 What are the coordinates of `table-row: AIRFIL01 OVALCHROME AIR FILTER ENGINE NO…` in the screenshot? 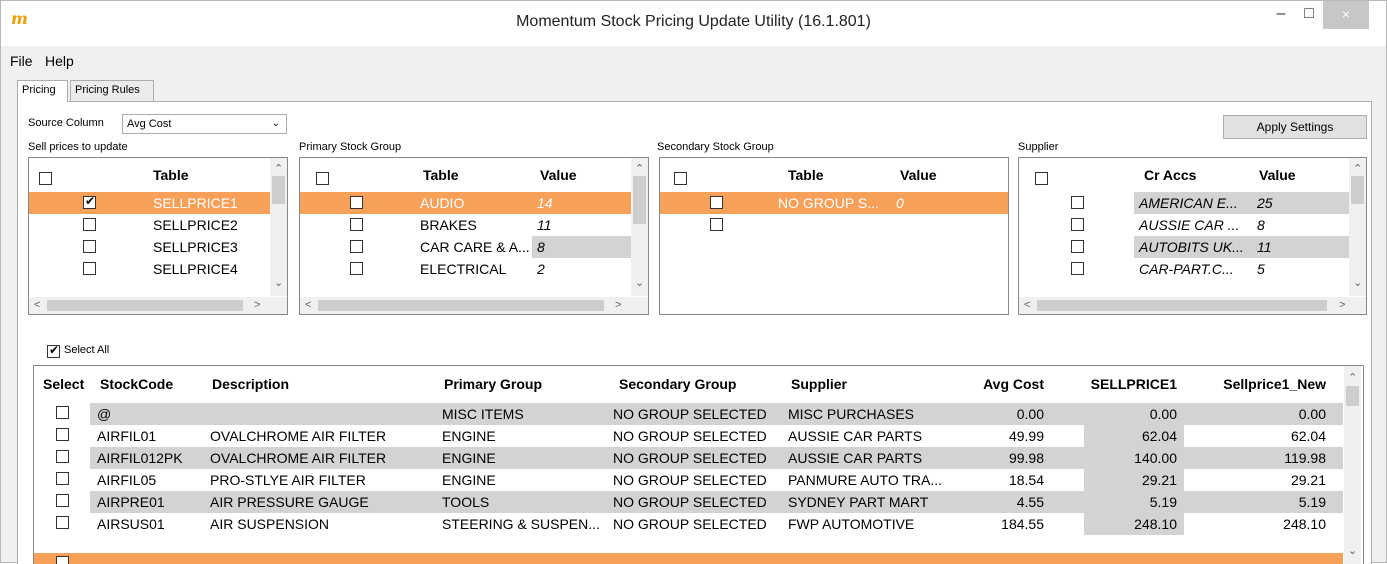 It's located at (688, 436).